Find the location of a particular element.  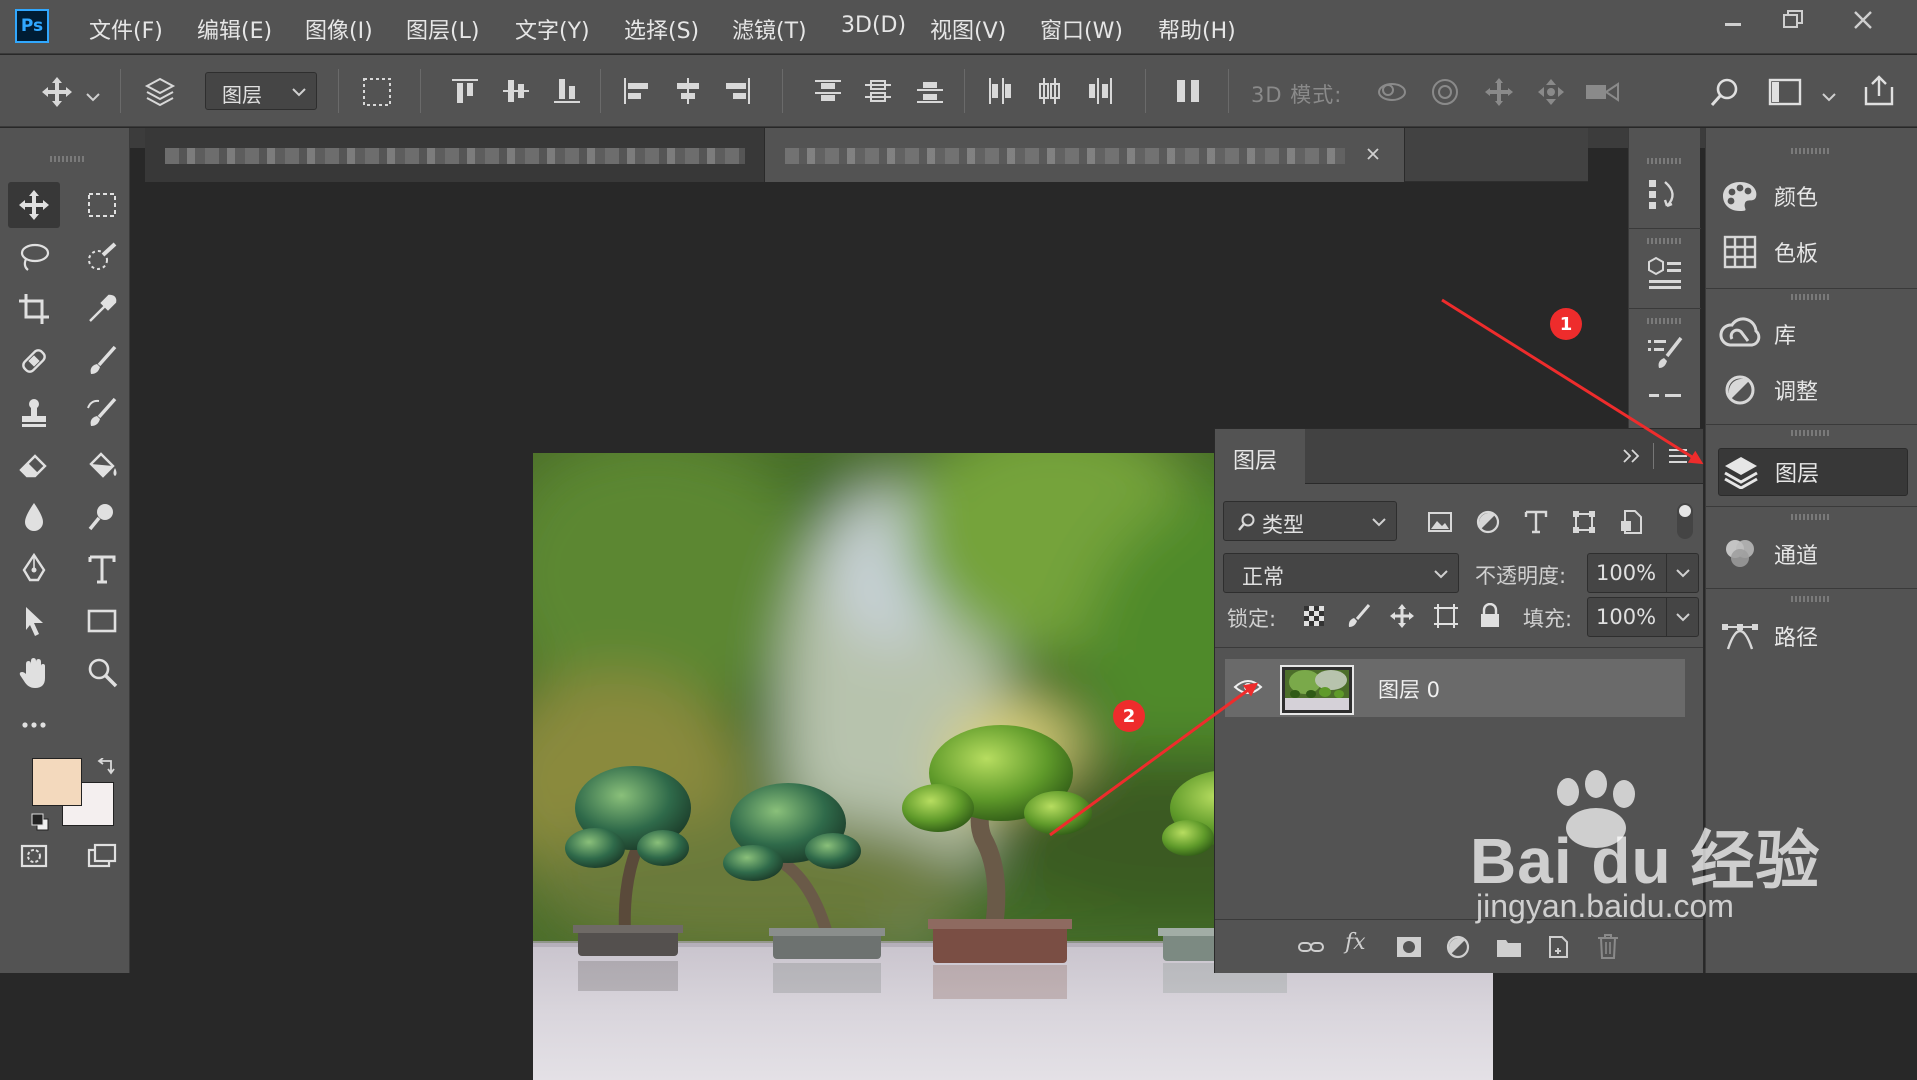

annotation-badge-1: 1 is located at coordinates (1566, 324).